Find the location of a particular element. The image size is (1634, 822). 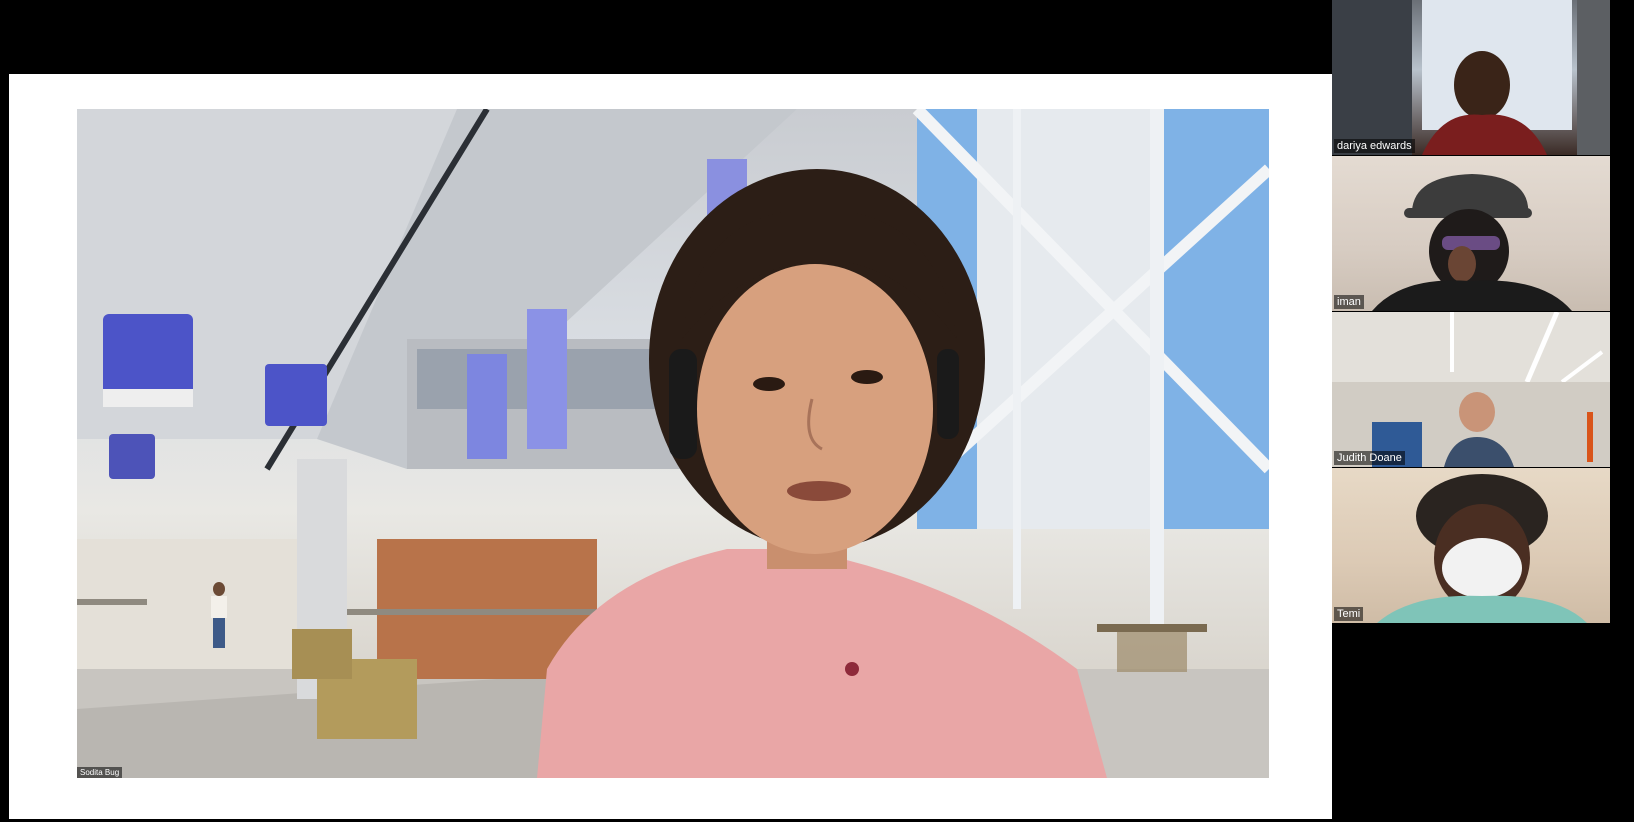

participant-tile: dariya edwards is located at coordinates (1471, 77).